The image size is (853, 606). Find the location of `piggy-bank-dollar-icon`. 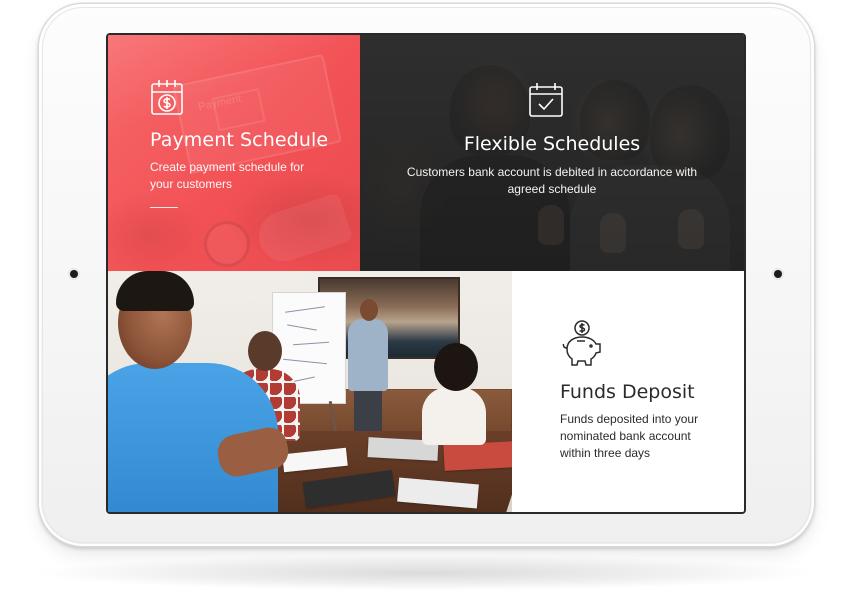

piggy-bank-dollar-icon is located at coordinates (582, 344).